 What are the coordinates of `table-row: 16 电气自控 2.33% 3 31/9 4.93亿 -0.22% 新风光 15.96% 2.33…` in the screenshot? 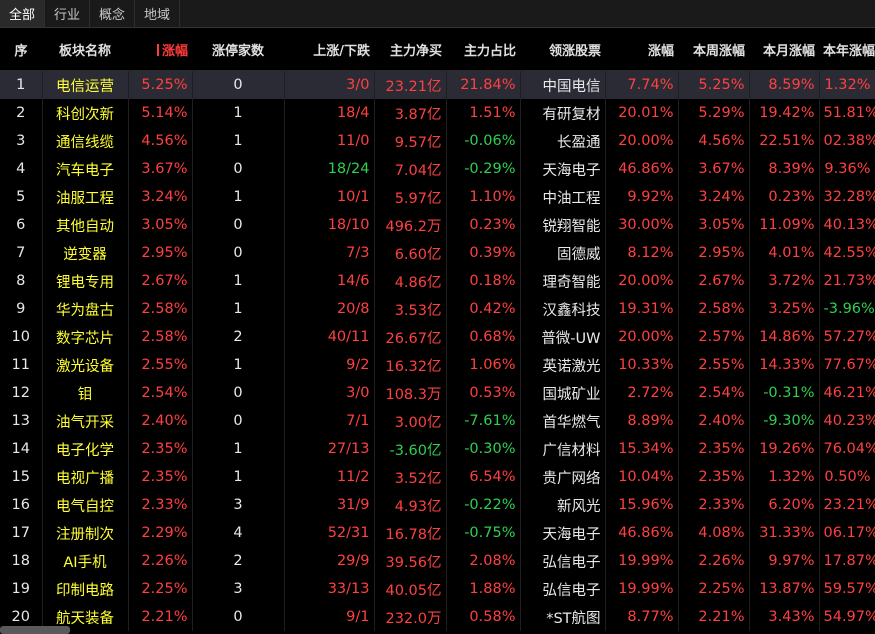 It's located at (437, 505).